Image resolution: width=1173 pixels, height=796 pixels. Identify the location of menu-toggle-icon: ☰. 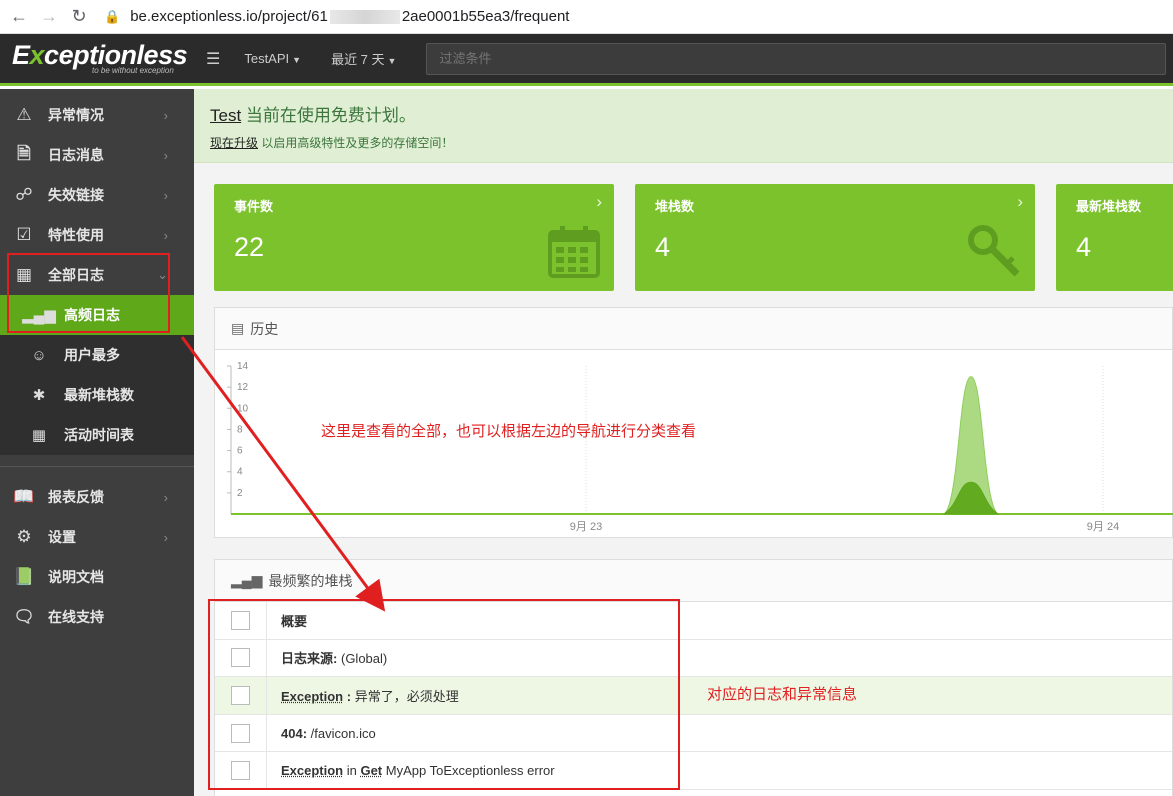
(213, 59).